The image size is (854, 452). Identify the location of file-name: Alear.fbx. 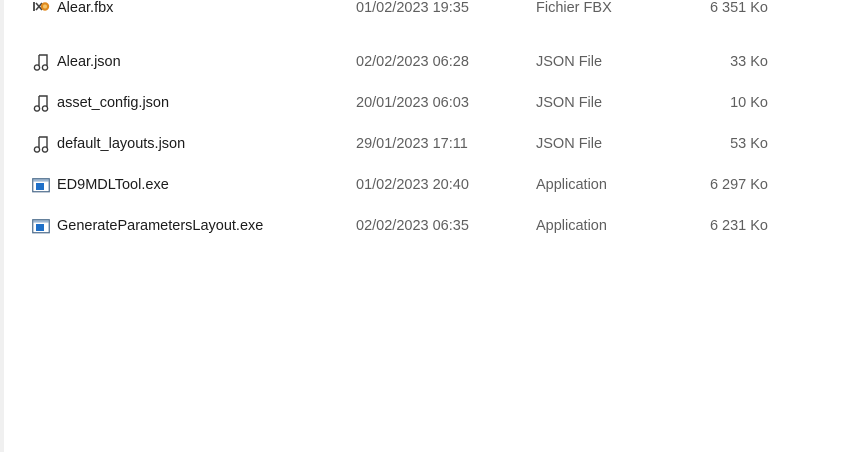
(85, 8).